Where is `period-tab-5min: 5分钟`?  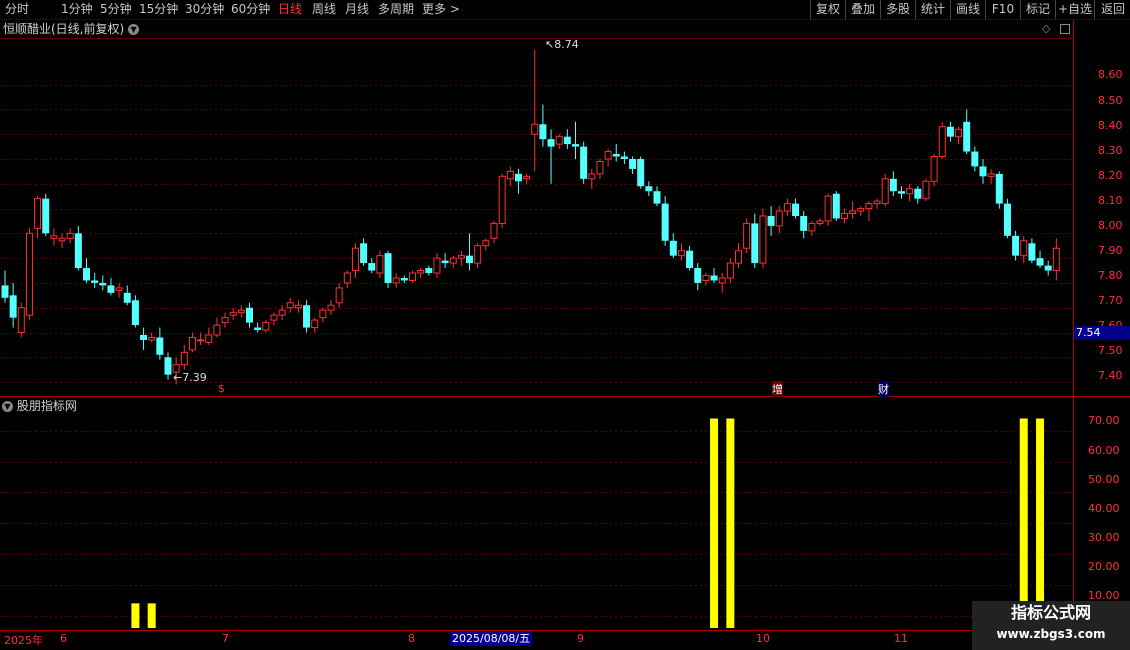
period-tab-5min: 5分钟 is located at coordinates (116, 9).